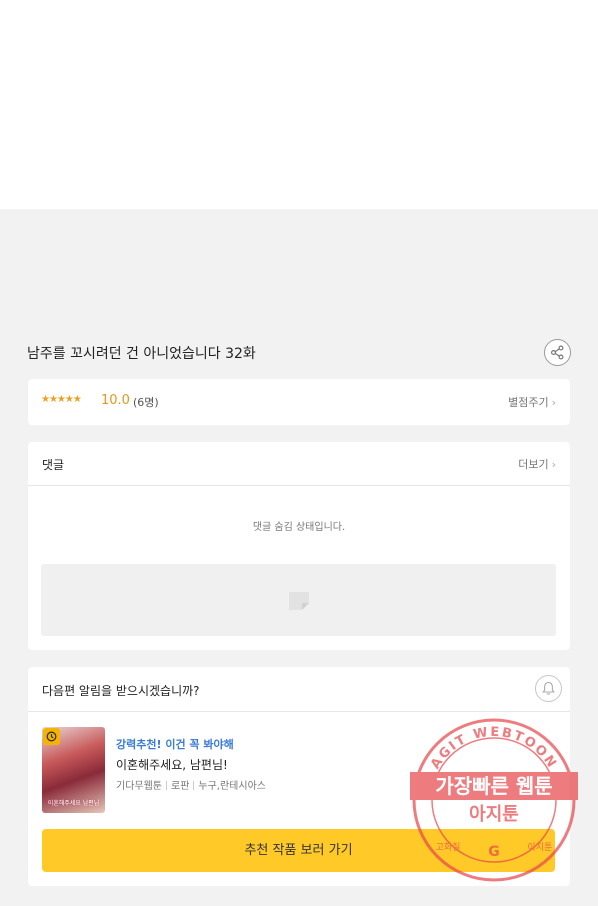 The width and height of the screenshot is (598, 906). Describe the element at coordinates (528, 402) in the screenshot. I see `rate-label: 별점주기` at that location.